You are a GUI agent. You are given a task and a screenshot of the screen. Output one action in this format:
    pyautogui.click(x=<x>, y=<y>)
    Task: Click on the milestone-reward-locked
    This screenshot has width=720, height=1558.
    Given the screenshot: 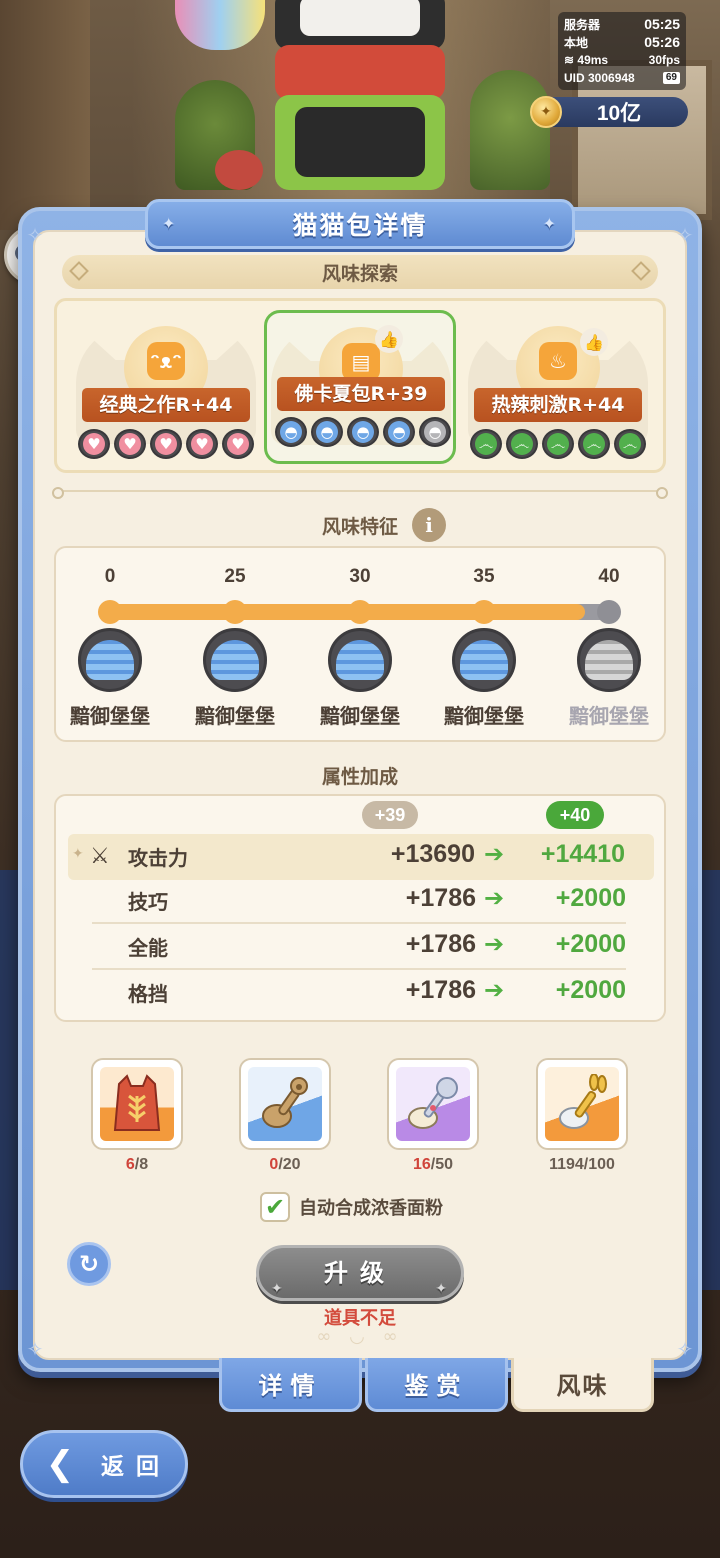 What is the action you would take?
    pyautogui.click(x=609, y=660)
    